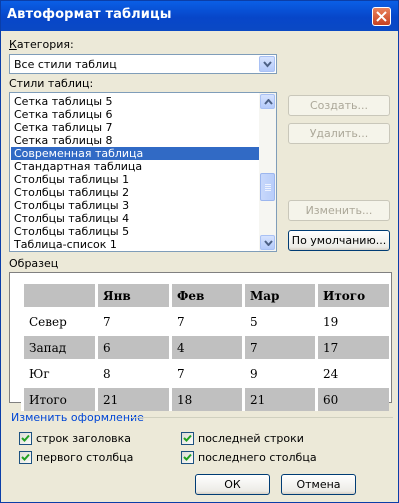 The height and width of the screenshot is (503, 399). I want to click on close-button, so click(381, 16).